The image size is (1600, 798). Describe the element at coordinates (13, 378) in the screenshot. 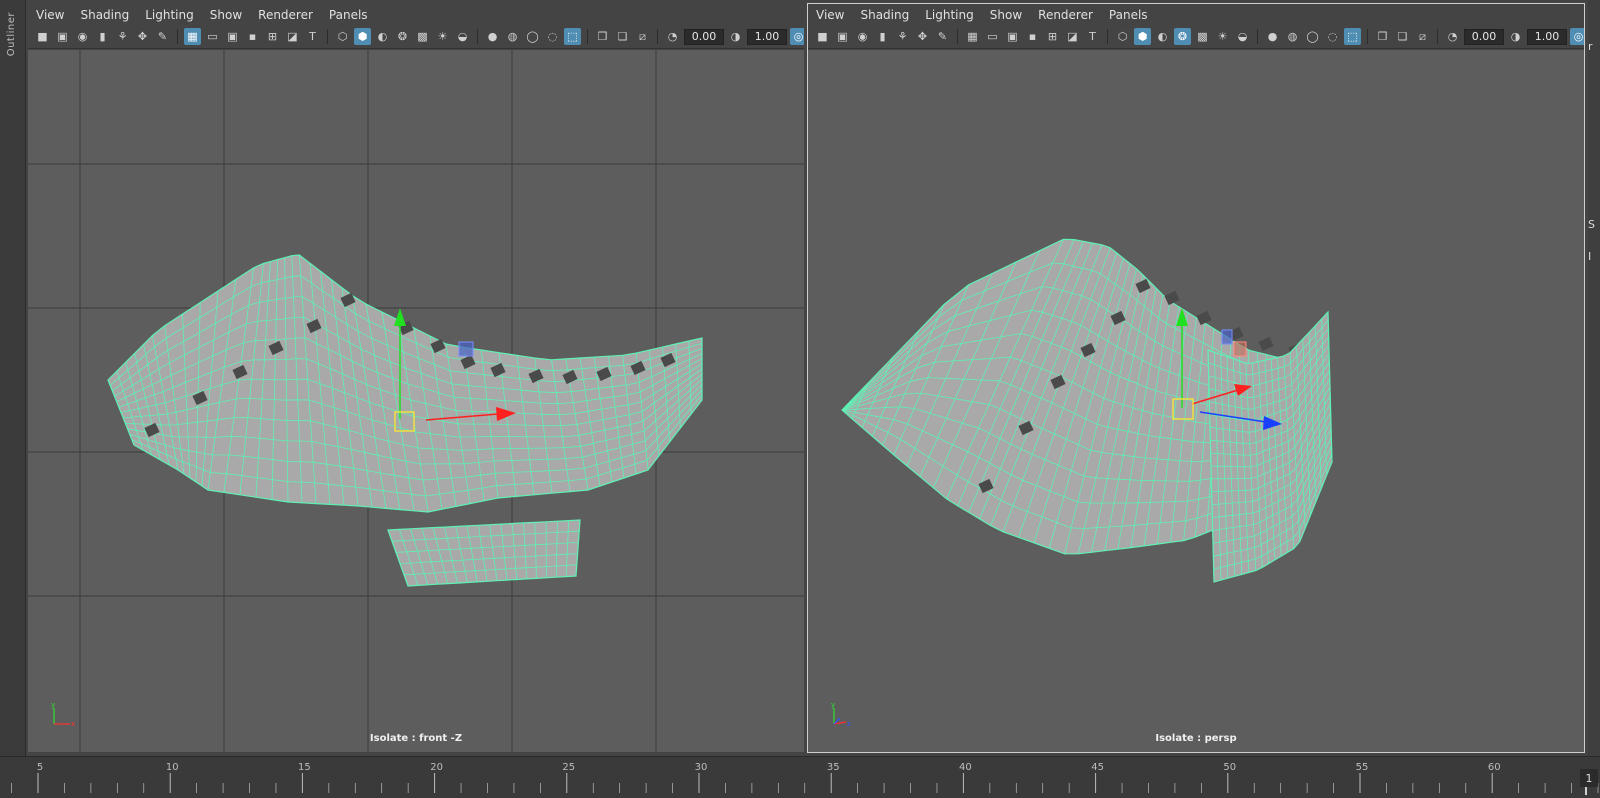

I see `outliner-tab: Outliner` at that location.